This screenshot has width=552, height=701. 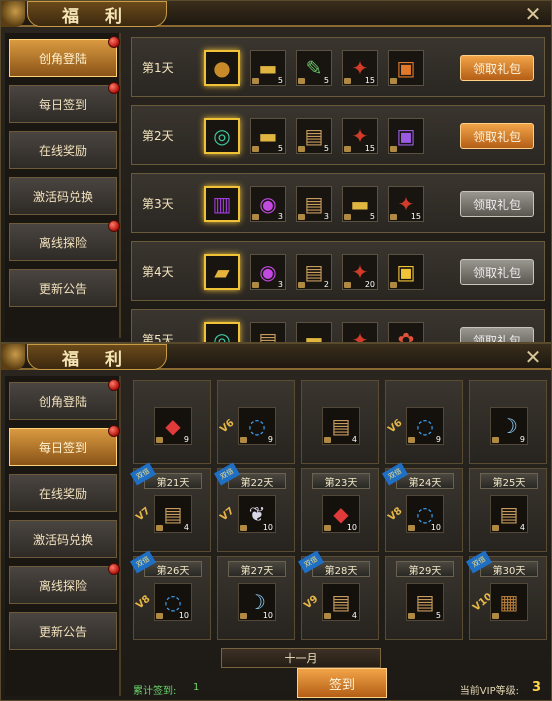 I want to click on jade-ring-icon: ◎, so click(x=222, y=136).